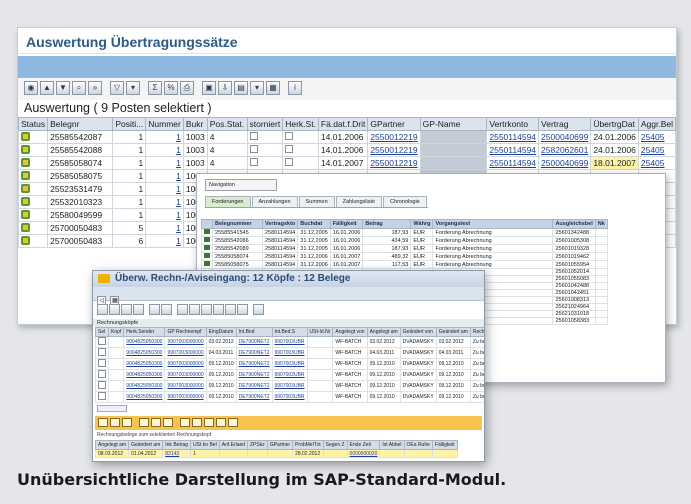 The width and height of the screenshot is (691, 504). What do you see at coordinates (102, 332) in the screenshot?
I see `col-sel: Sel` at bounding box center [102, 332].